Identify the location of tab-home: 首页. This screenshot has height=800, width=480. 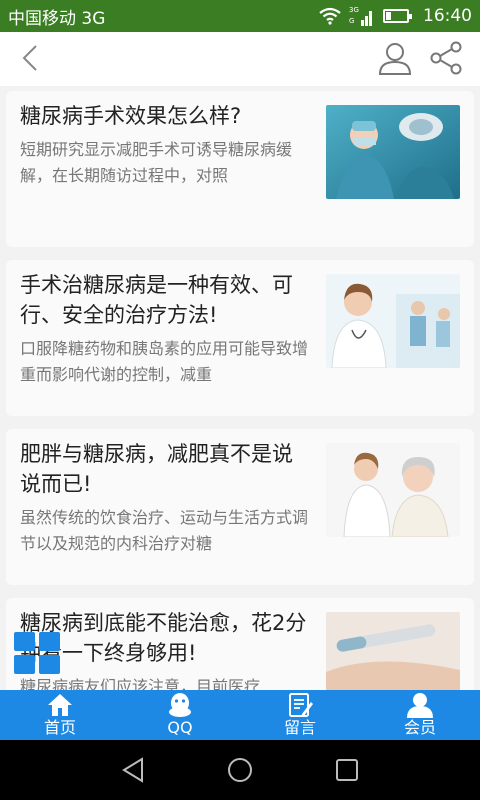
(60, 715).